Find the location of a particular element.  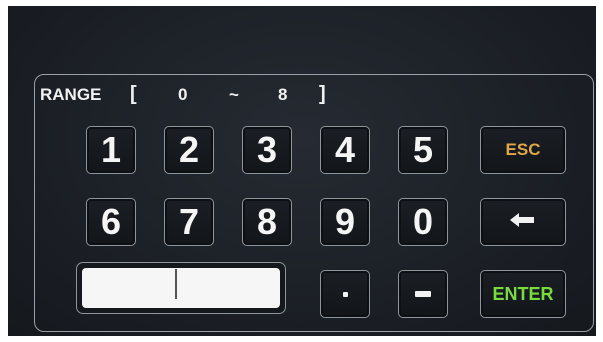

decimal-point-button is located at coordinates (345, 294).